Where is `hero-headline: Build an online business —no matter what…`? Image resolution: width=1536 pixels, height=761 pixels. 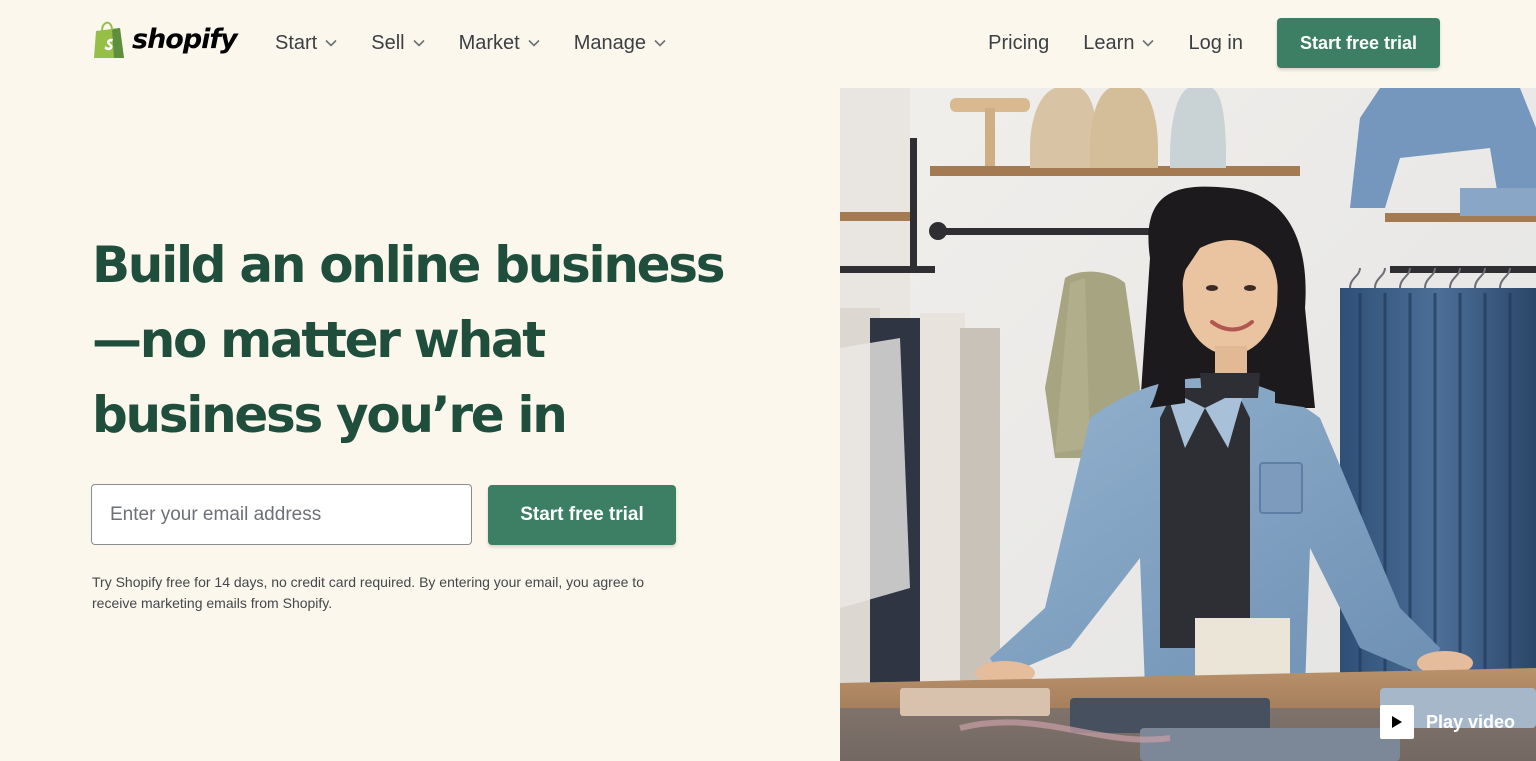
hero-headline: Build an online business —no matter what… is located at coordinates (412, 340).